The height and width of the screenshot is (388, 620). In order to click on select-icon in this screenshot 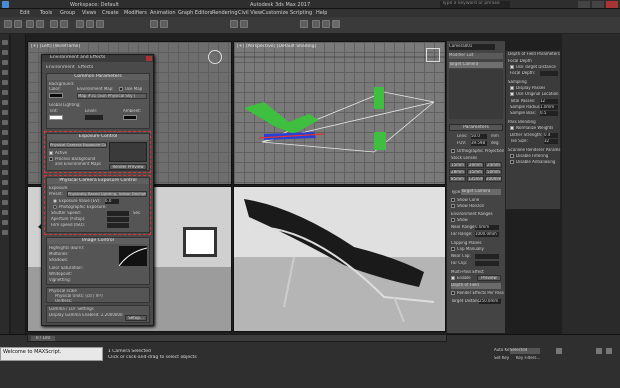, I will do `click(54, 24)`.